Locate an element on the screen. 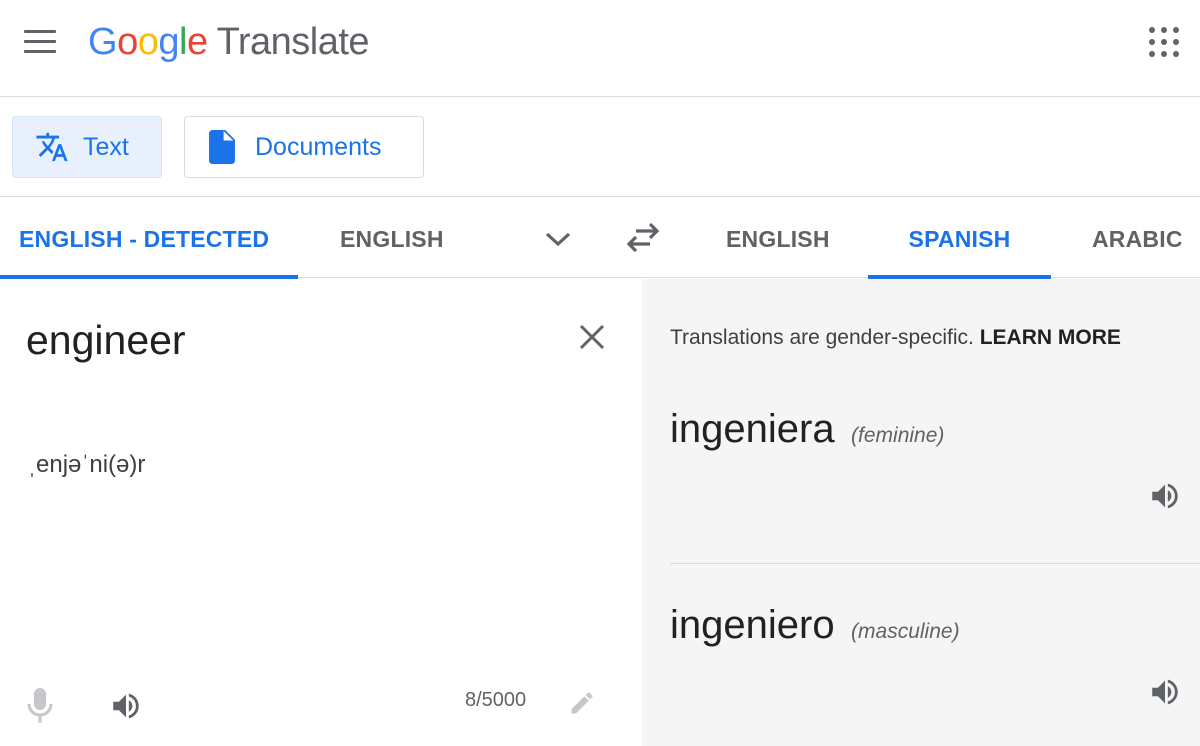  learn-more-link: LEARN MORE is located at coordinates (1050, 337).